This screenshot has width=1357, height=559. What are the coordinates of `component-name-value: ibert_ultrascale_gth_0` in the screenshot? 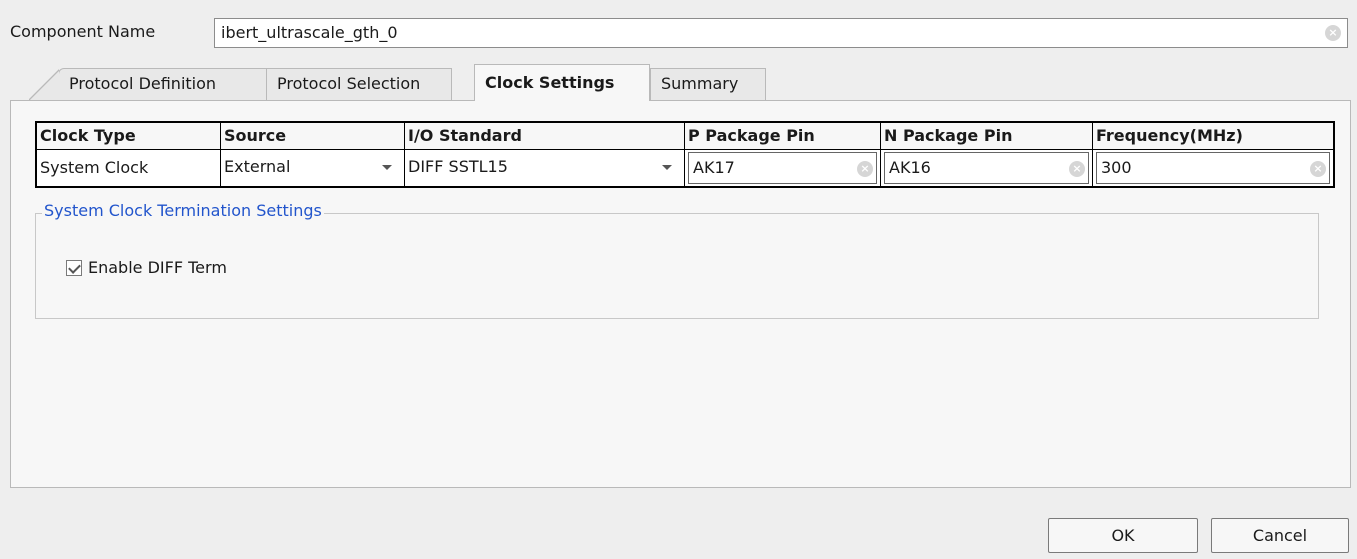 It's located at (309, 32).